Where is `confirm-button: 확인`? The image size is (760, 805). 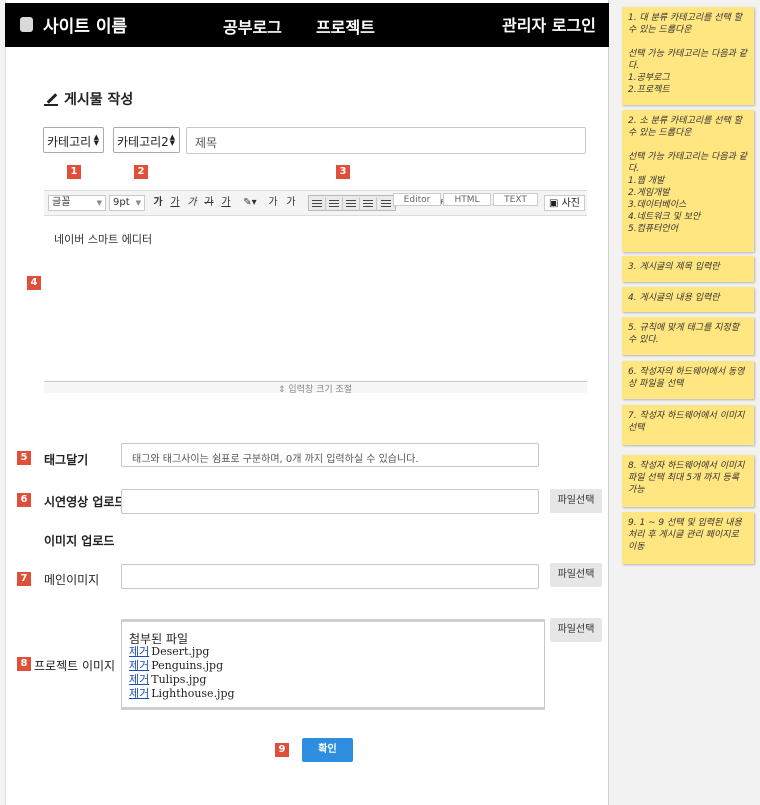
confirm-button: 확인 is located at coordinates (327, 750).